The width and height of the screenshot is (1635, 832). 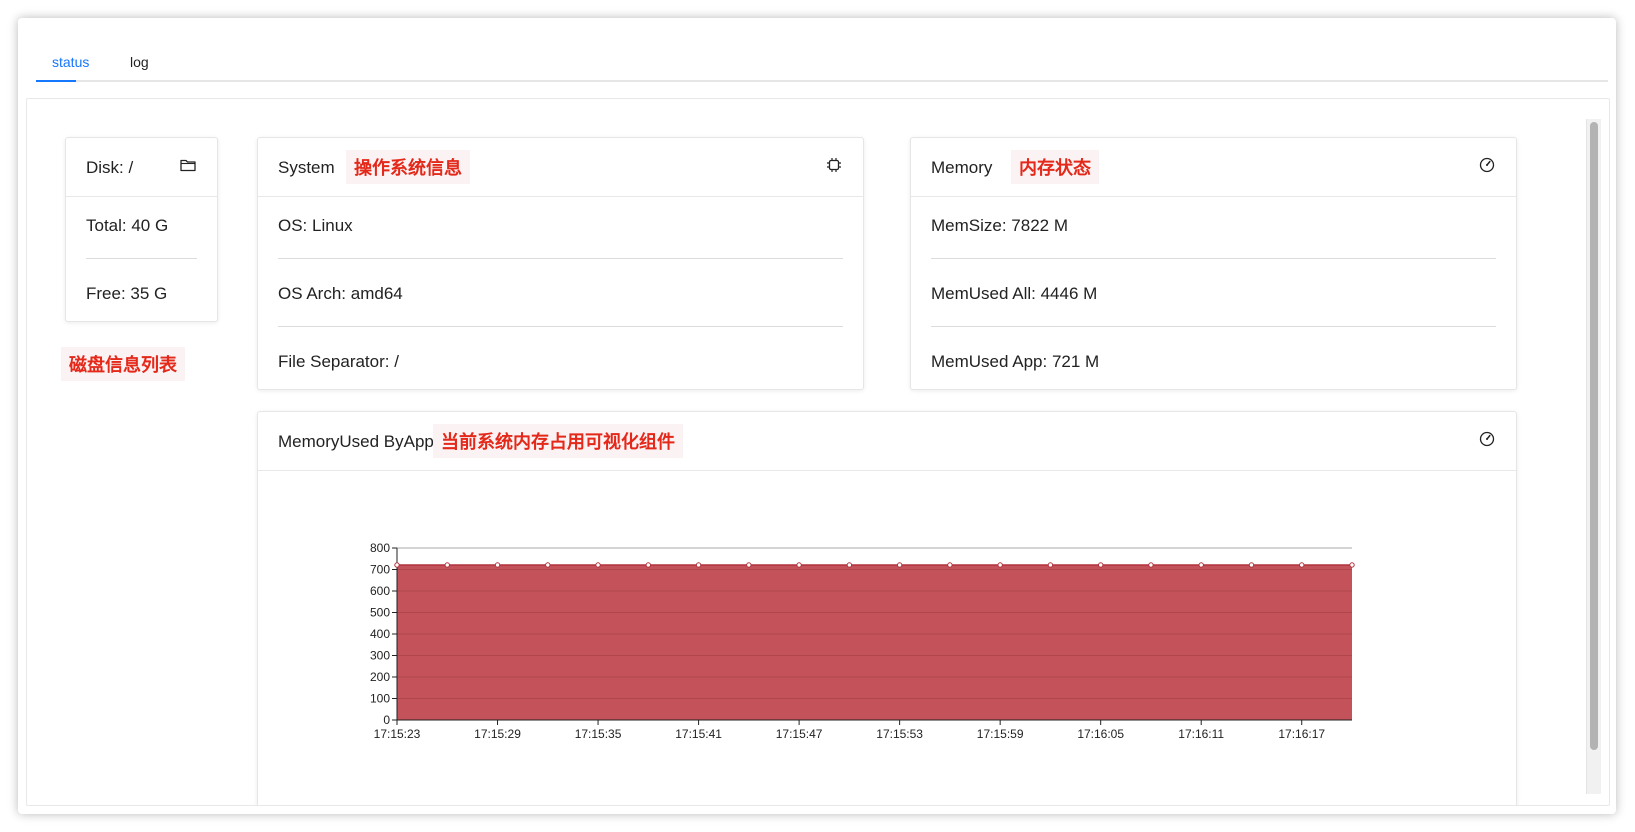 I want to click on system-card-header: System 操作系统信息, so click(x=560, y=167).